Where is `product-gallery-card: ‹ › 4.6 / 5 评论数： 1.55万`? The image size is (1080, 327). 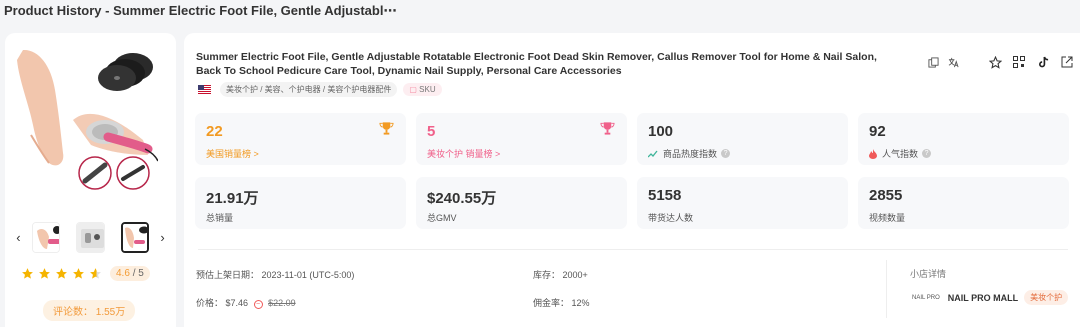 product-gallery-card: ‹ › 4.6 / 5 评论数： 1.55万 is located at coordinates (90, 180).